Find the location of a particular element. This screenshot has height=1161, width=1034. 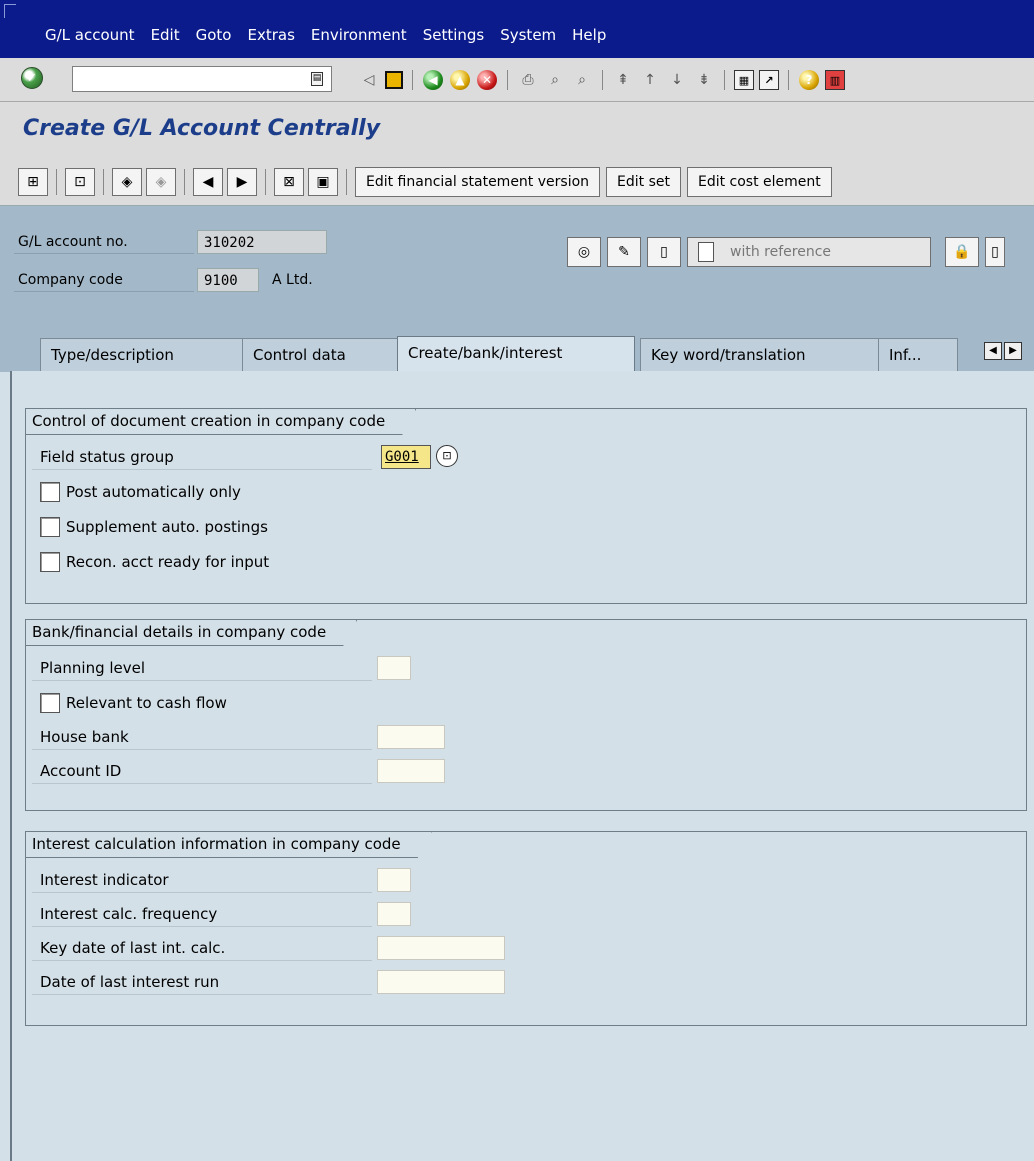

menu-gl-account: G/L account is located at coordinates (90, 35).